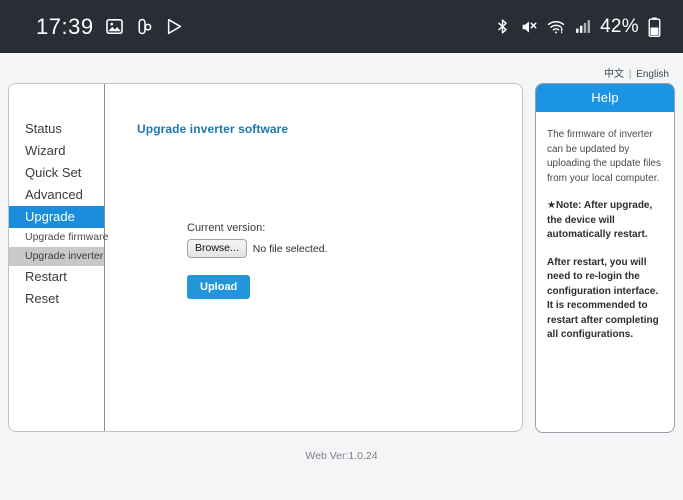 Image resolution: width=683 pixels, height=500 pixels. What do you see at coordinates (341, 456) in the screenshot?
I see `web-version-label: Web Ver:1.0.24` at bounding box center [341, 456].